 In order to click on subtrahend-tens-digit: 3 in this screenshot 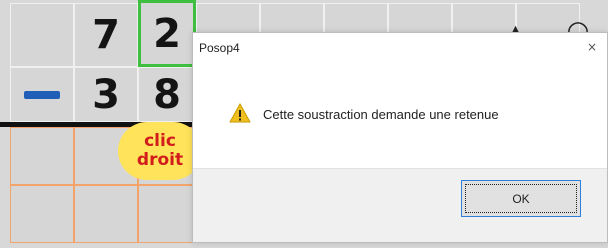, I will do `click(106, 94)`.